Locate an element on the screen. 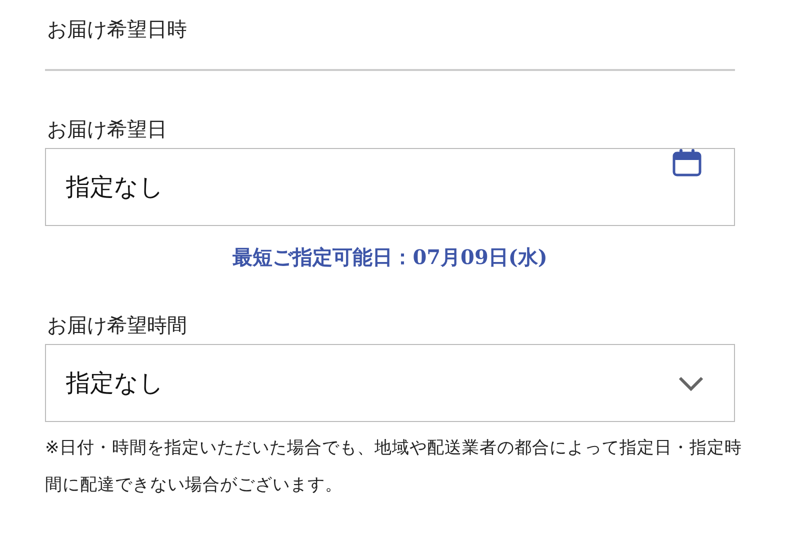  section-title: お届け希望日時 is located at coordinates (117, 29).